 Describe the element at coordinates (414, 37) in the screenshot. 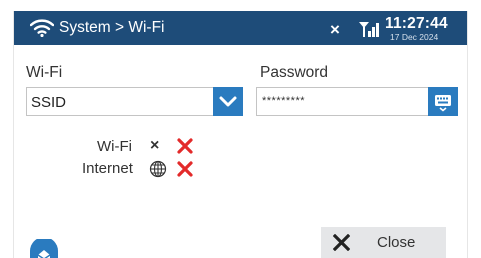

I see `clock-date: 17 Dec 2024` at that location.